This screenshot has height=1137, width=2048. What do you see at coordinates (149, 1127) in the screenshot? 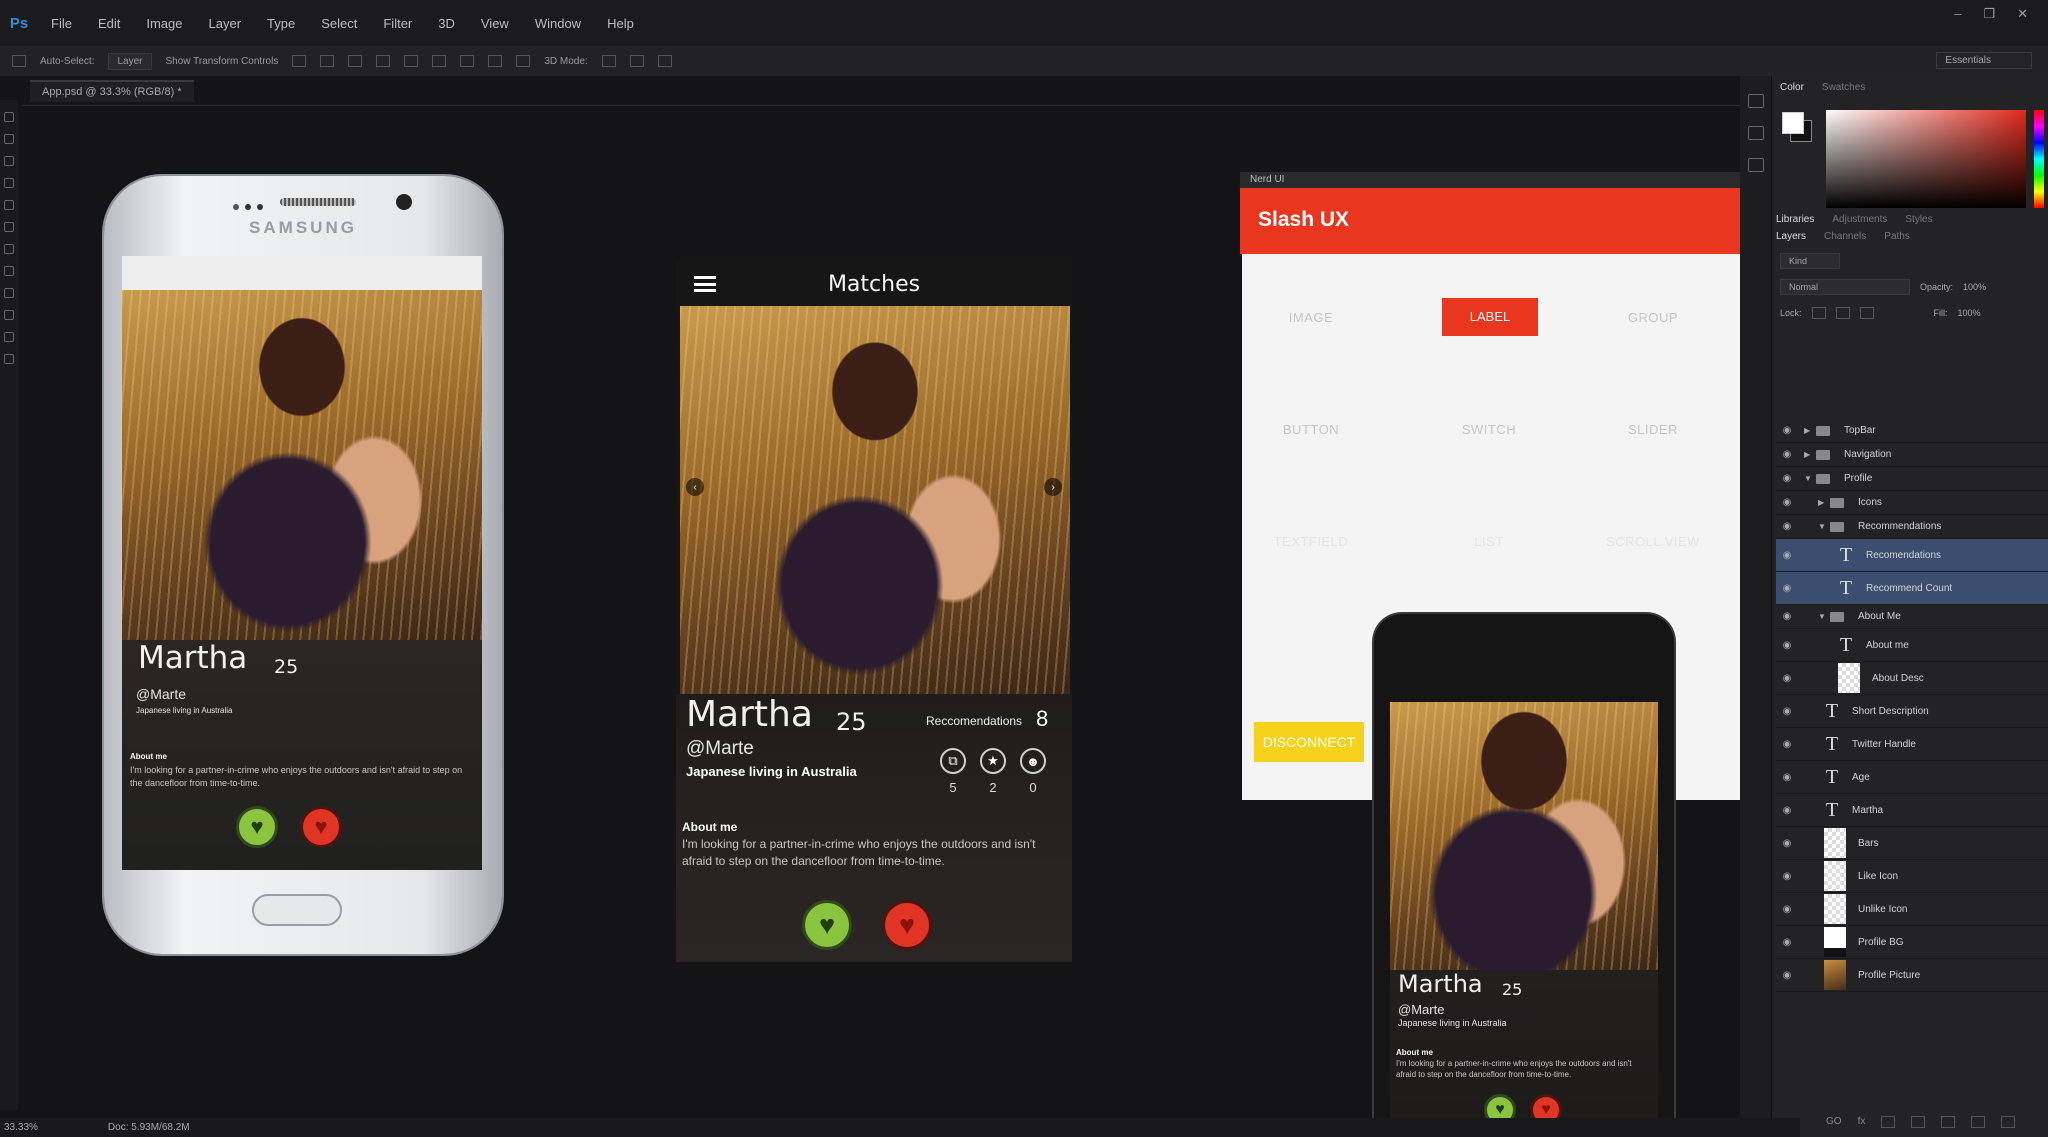
I see `document-size: Doc: 5.93M/68.2M` at bounding box center [149, 1127].